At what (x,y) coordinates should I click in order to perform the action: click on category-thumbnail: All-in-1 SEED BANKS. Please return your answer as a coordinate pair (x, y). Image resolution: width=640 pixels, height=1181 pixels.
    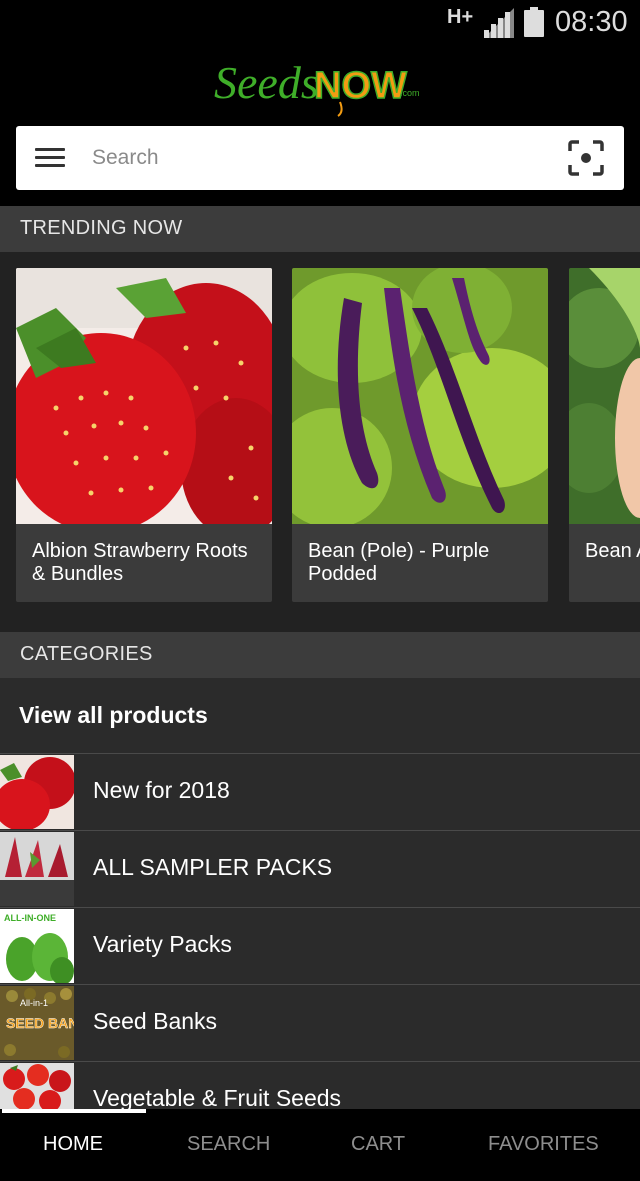
    Looking at the image, I should click on (37, 1023).